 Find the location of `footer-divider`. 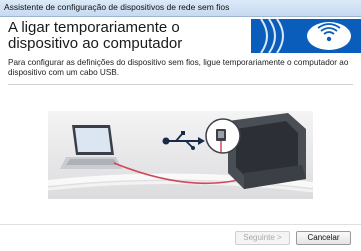

footer-divider is located at coordinates (180, 224).